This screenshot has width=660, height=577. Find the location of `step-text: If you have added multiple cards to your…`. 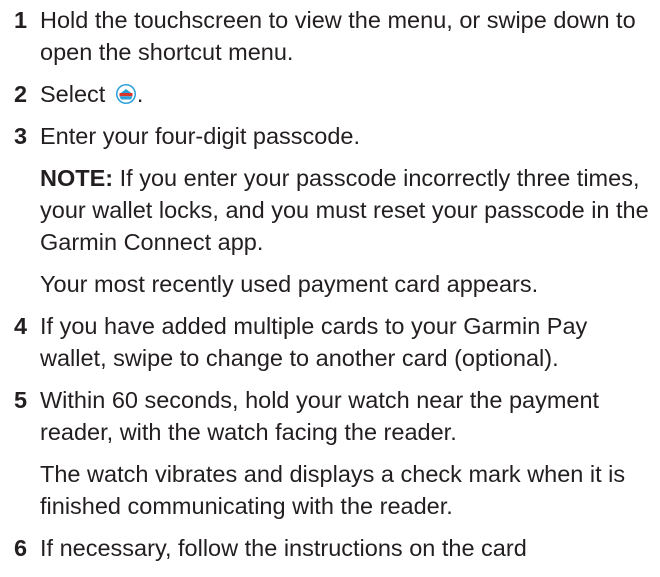

step-text: If you have added multiple cards to your… is located at coordinates (314, 342).